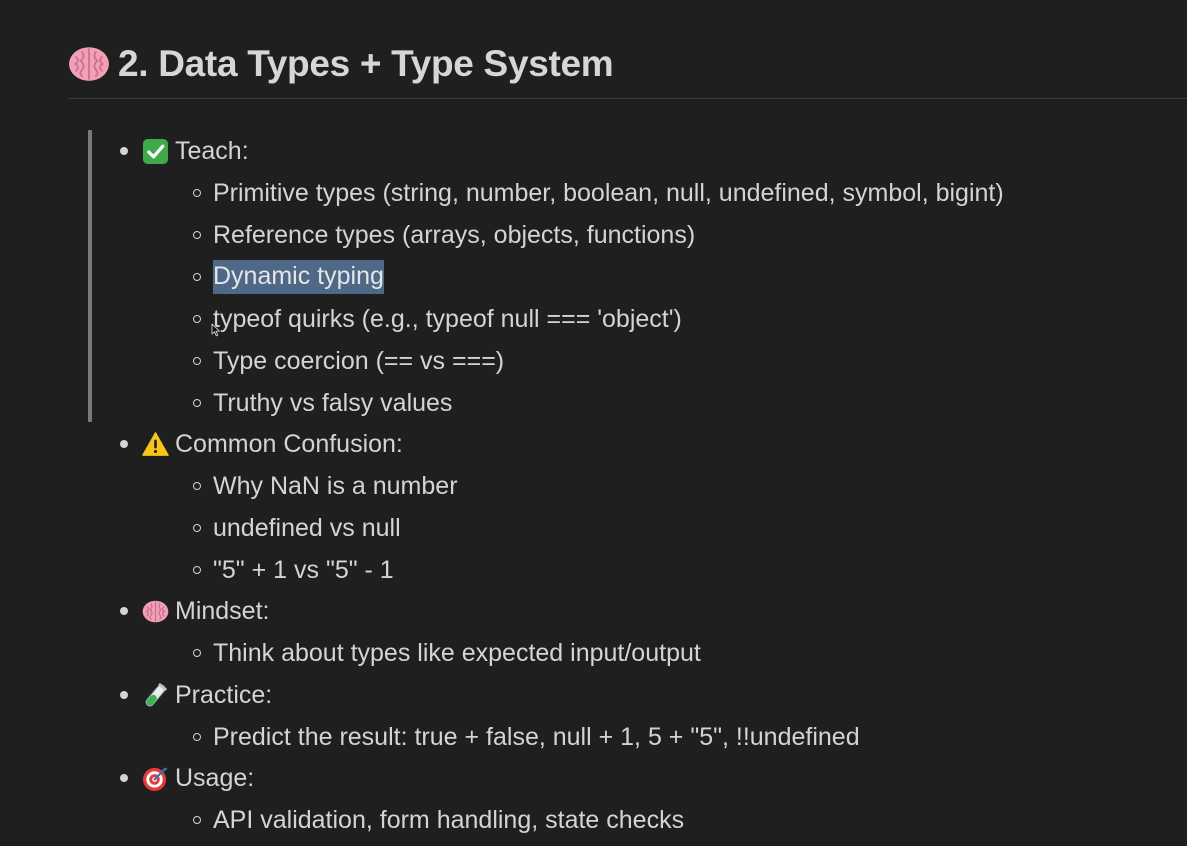 The width and height of the screenshot is (1187, 846). Describe the element at coordinates (366, 63) in the screenshot. I see `heading-text: 2. Data Types + Type System` at that location.